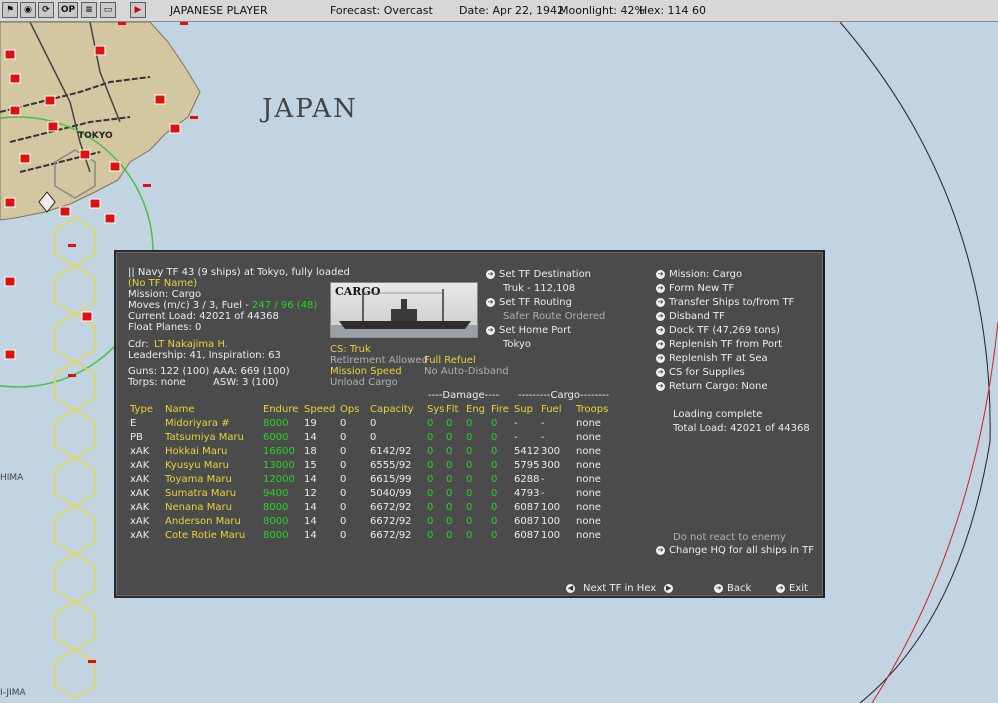  Describe the element at coordinates (718, 330) in the screenshot. I see `dock-tf-button: ➔ Dock TF (47,269 tons)` at that location.